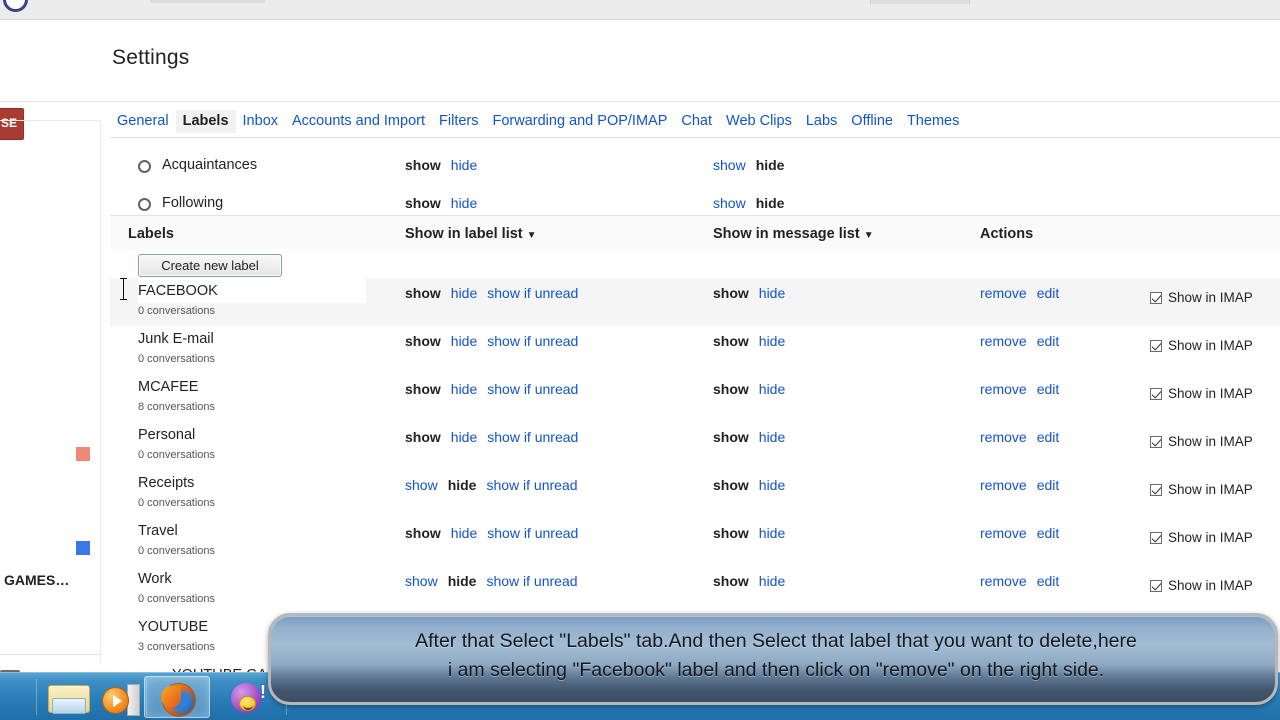 This screenshot has height=720, width=1280. Describe the element at coordinates (83, 548) in the screenshot. I see `label-color-swatch-blue` at that location.